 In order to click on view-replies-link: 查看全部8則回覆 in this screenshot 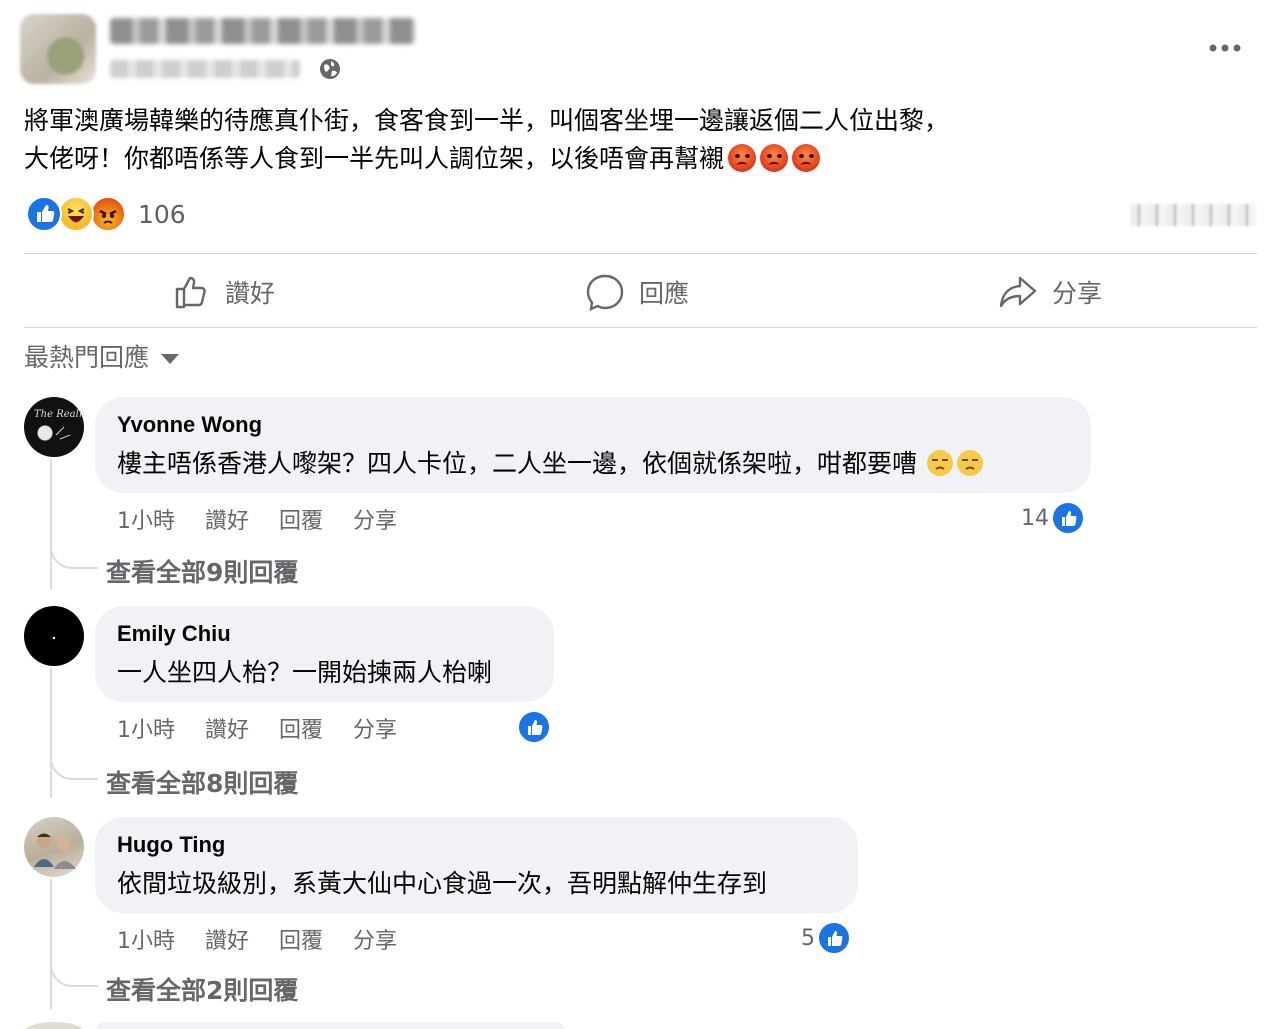, I will do `click(202, 782)`.